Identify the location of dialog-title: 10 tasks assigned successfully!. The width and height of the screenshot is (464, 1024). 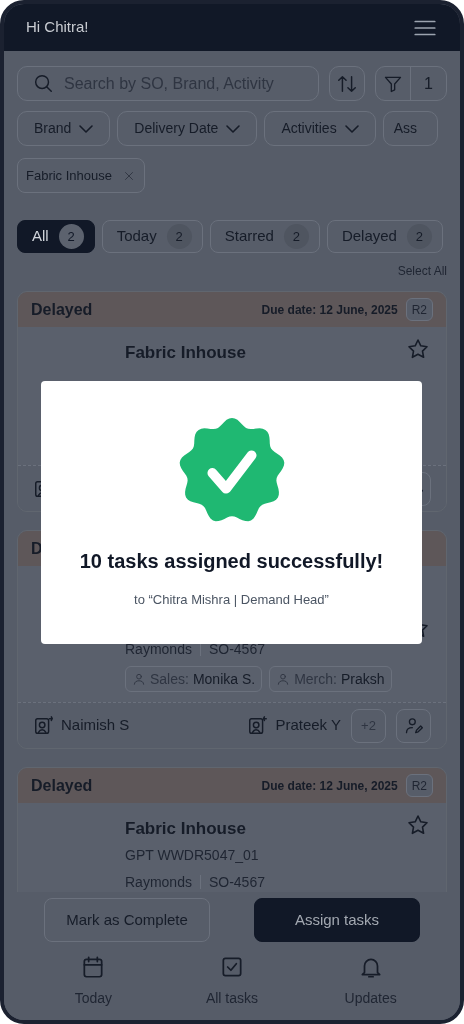
(231, 561).